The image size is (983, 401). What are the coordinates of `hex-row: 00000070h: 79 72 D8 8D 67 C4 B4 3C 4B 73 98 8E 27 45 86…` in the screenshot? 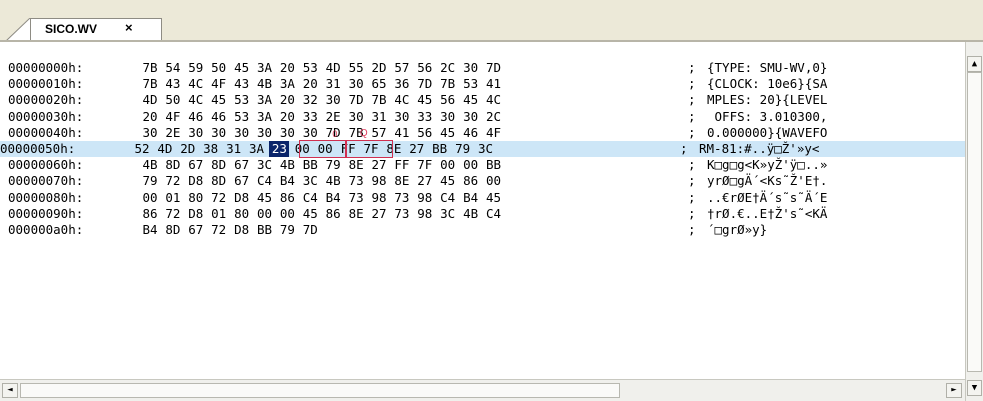 It's located at (486, 181).